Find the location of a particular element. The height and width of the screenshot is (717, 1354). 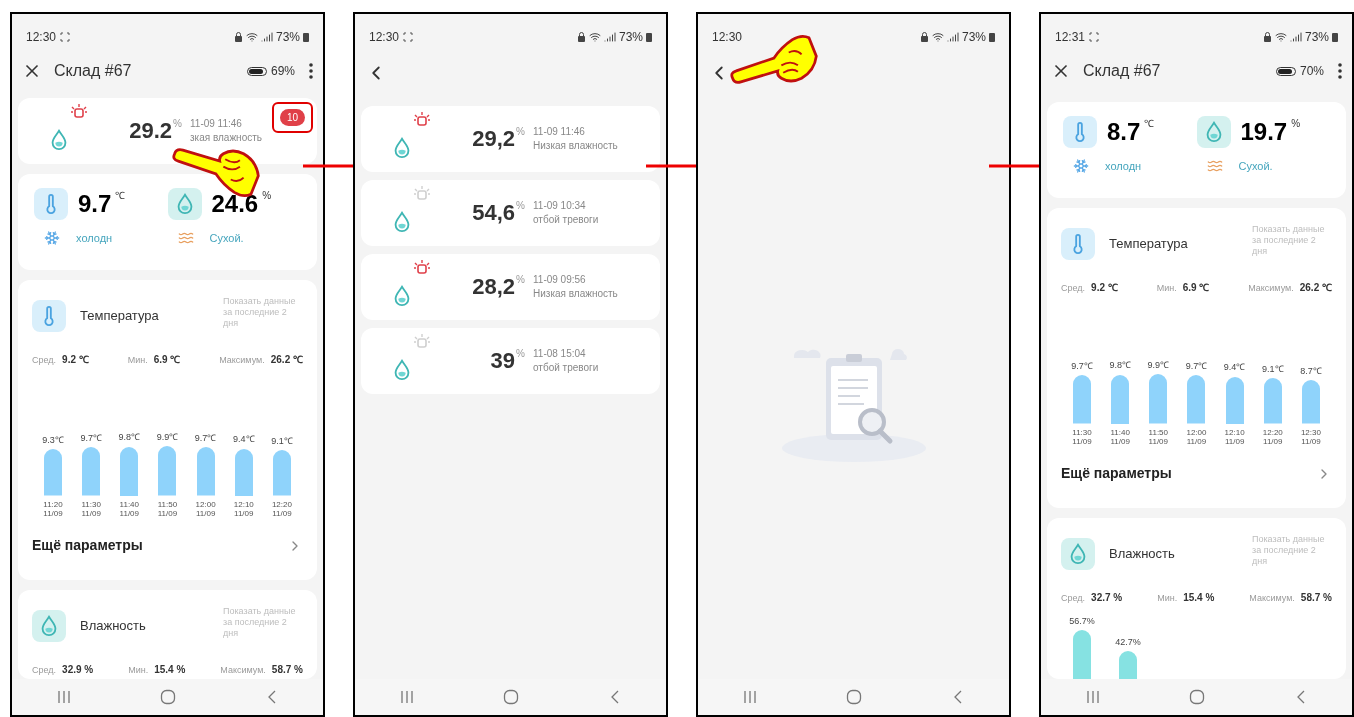

reading-value: 8.7 is located at coordinates (1124, 132).